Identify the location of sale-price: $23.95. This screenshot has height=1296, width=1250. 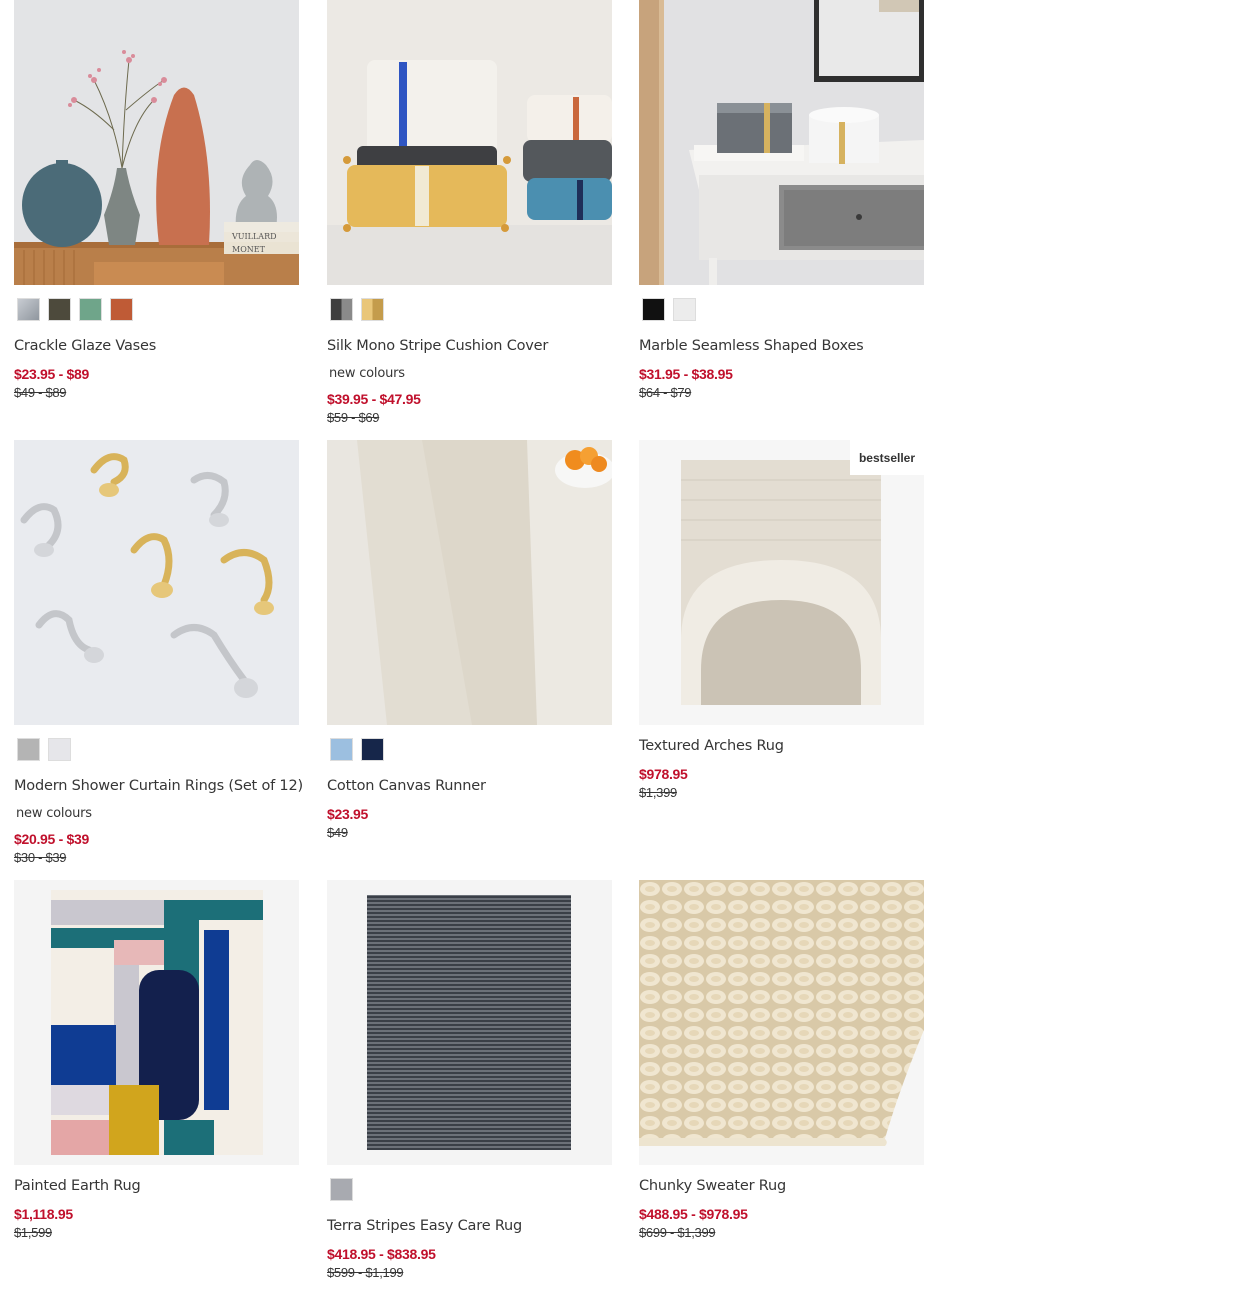
(348, 814).